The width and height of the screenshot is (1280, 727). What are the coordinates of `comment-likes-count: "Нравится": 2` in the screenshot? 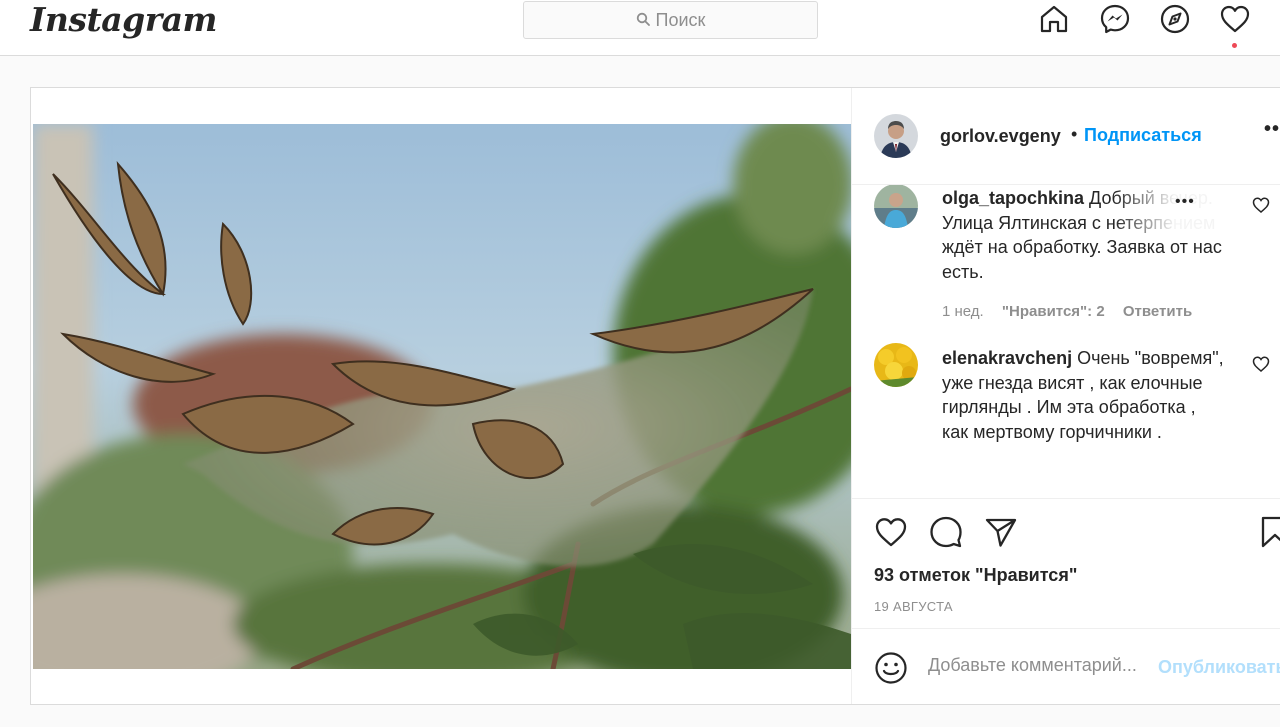 It's located at (1053, 311).